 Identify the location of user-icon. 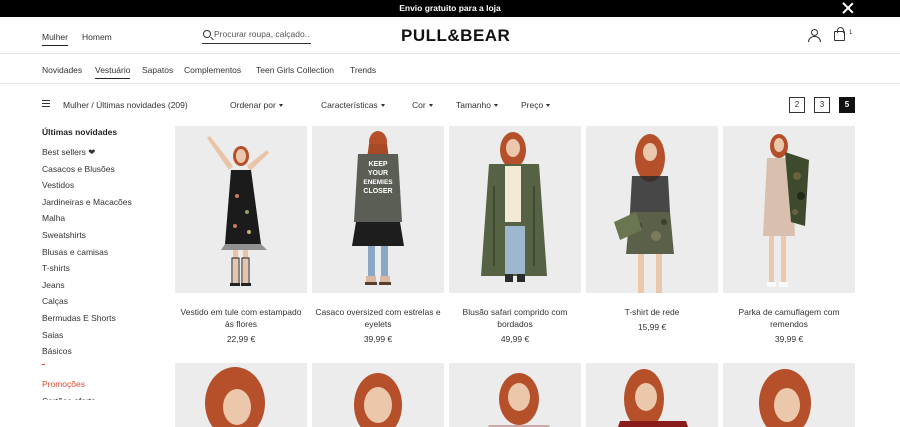
(814, 35).